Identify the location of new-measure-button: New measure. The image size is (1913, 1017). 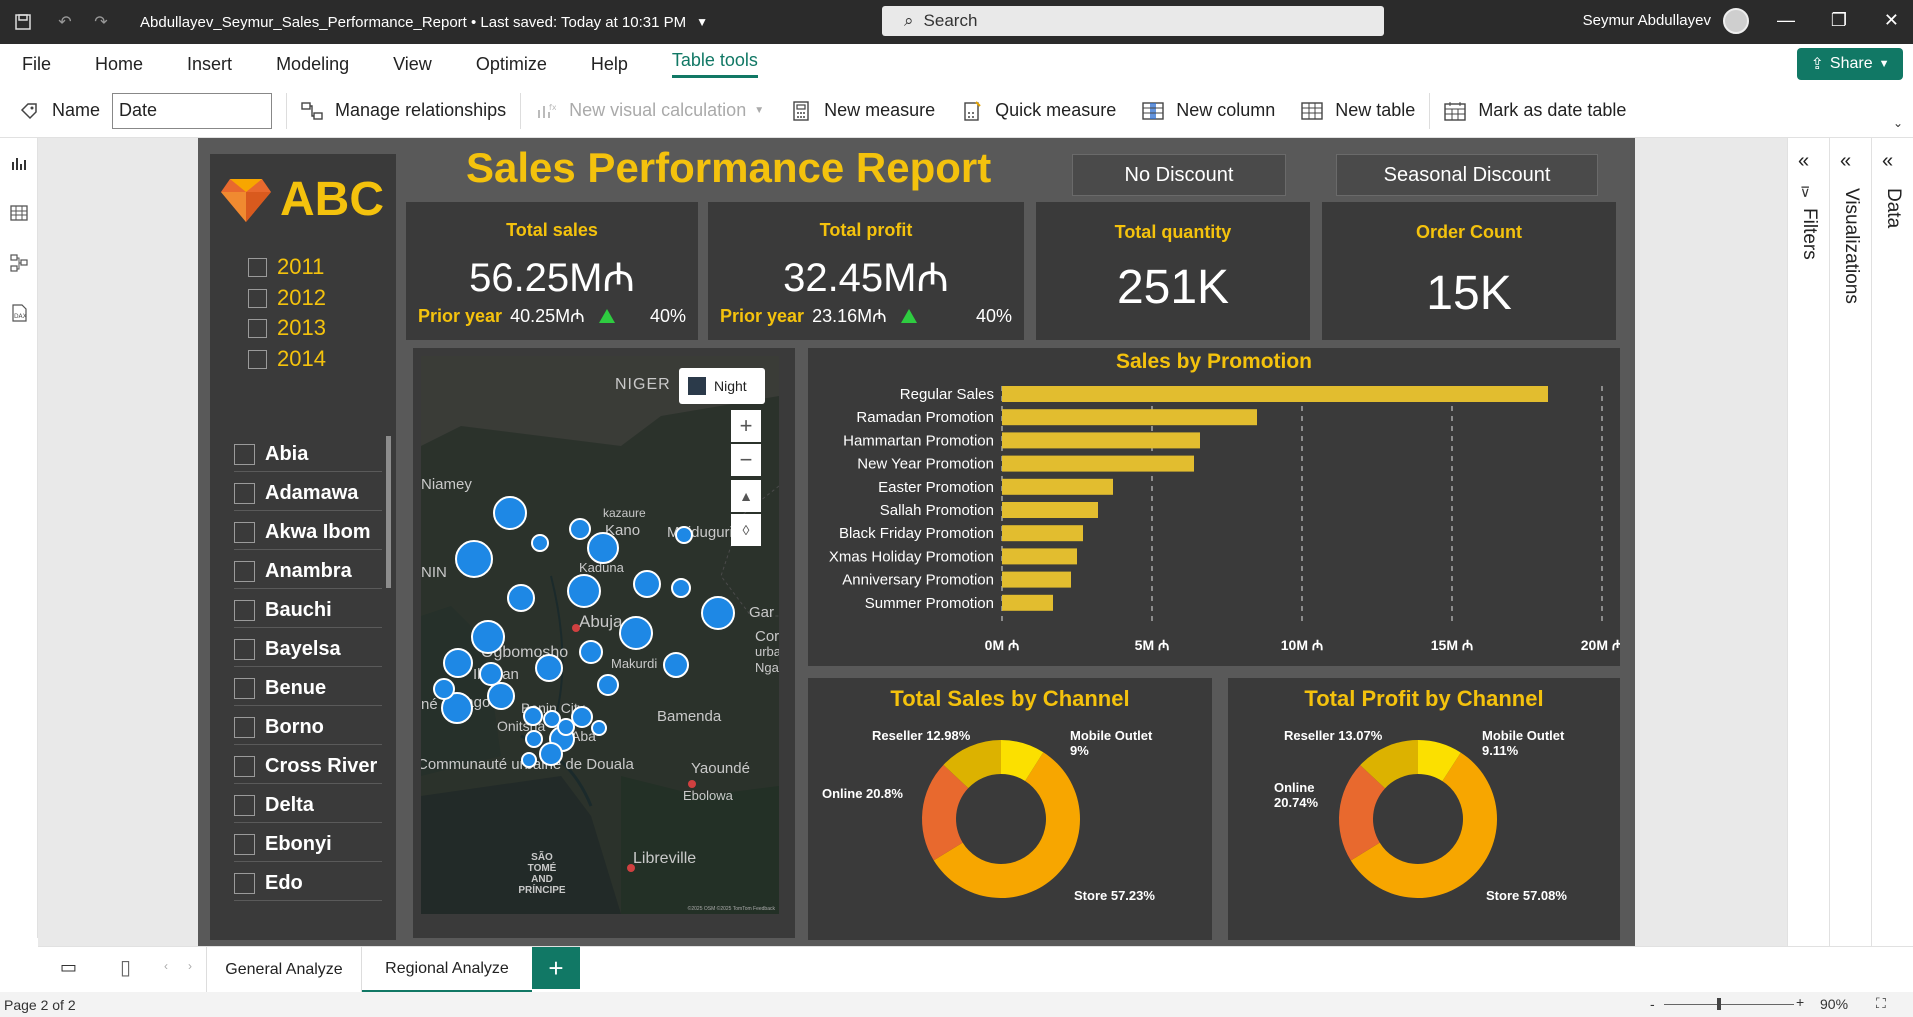
(862, 111).